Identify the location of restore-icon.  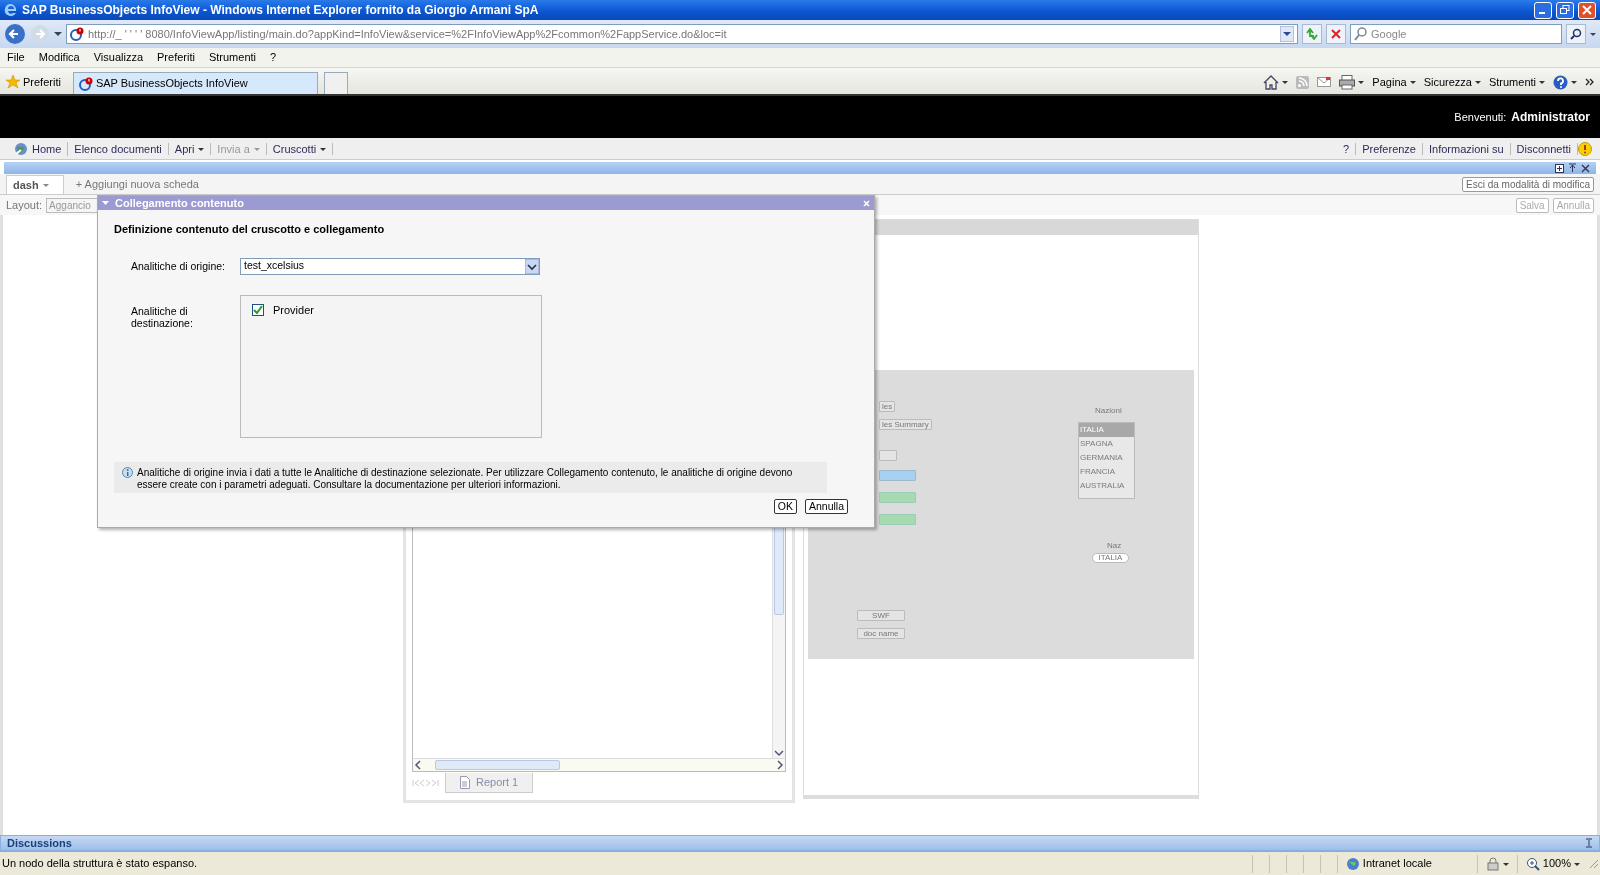
(1565, 10).